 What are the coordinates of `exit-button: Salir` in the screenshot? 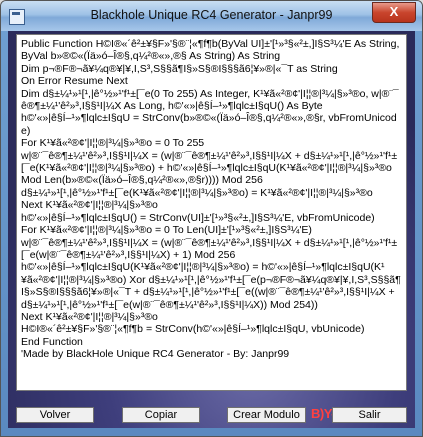 It's located at (369, 415).